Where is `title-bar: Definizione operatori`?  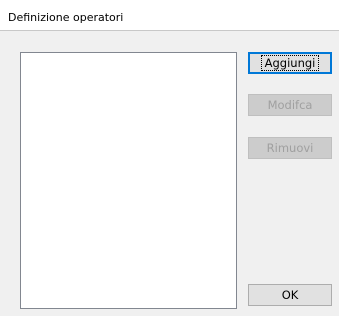 title-bar: Definizione operatori is located at coordinates (169, 15).